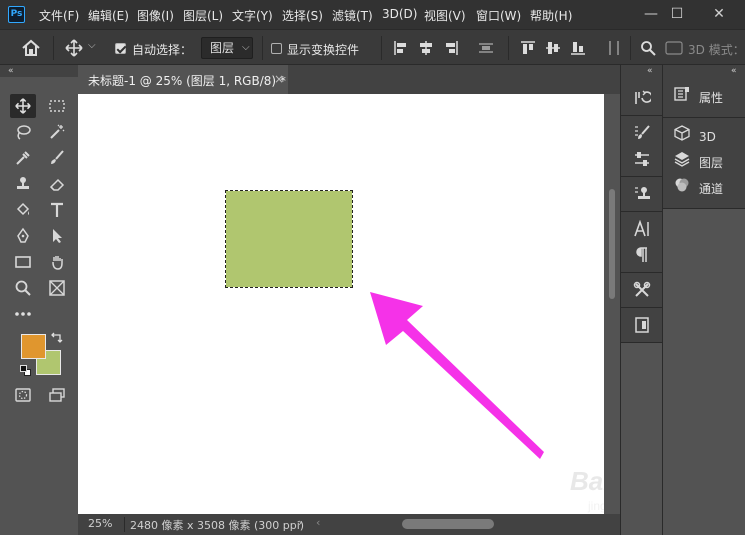  Describe the element at coordinates (26, 371) in the screenshot. I see `default-colors-icon` at that location.